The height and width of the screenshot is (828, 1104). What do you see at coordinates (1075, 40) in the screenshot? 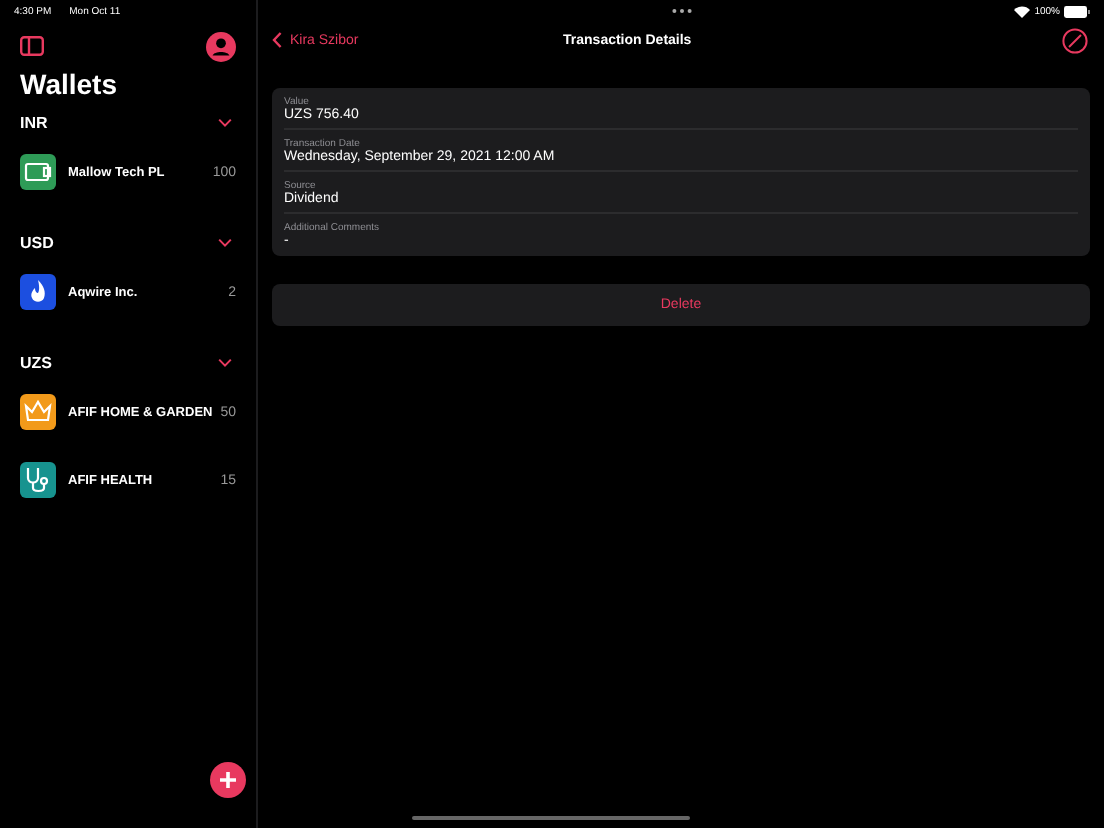
I see `edit-circle-icon` at bounding box center [1075, 40].